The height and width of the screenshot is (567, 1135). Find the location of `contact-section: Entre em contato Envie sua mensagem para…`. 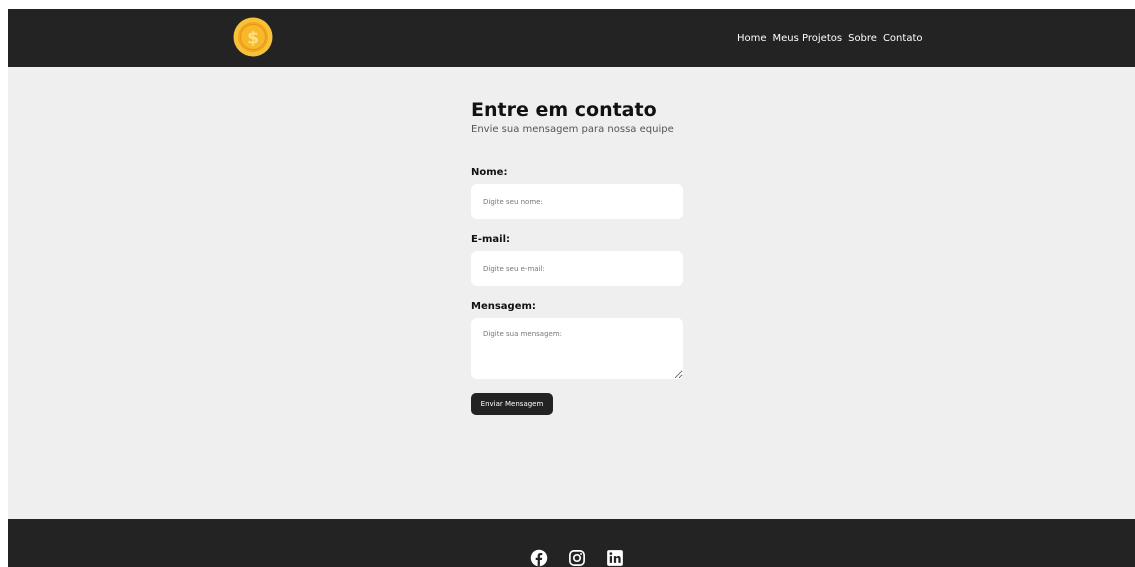

contact-section: Entre em contato Envie sua mensagem para… is located at coordinates (581, 257).